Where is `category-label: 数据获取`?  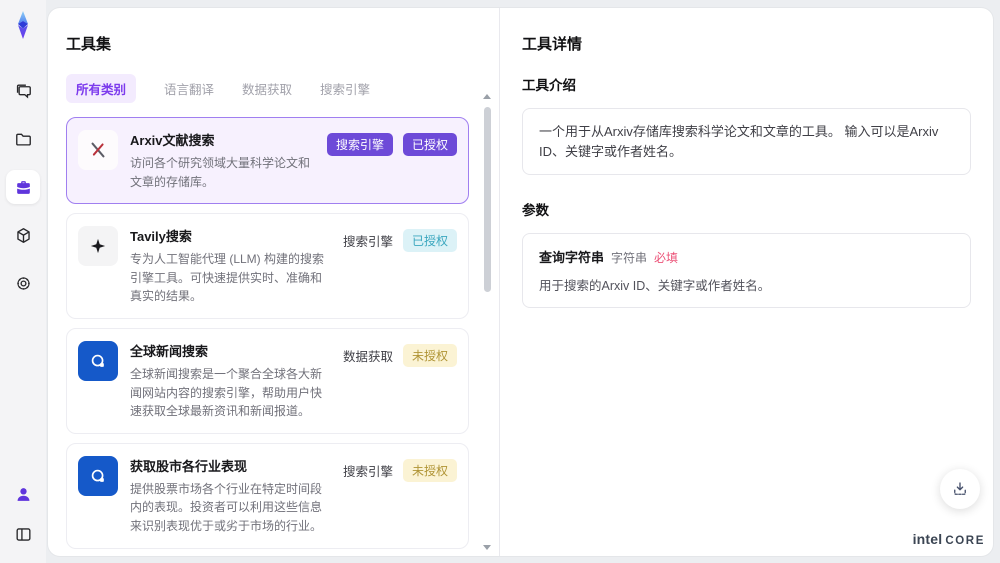
category-label: 数据获取 is located at coordinates (367, 356).